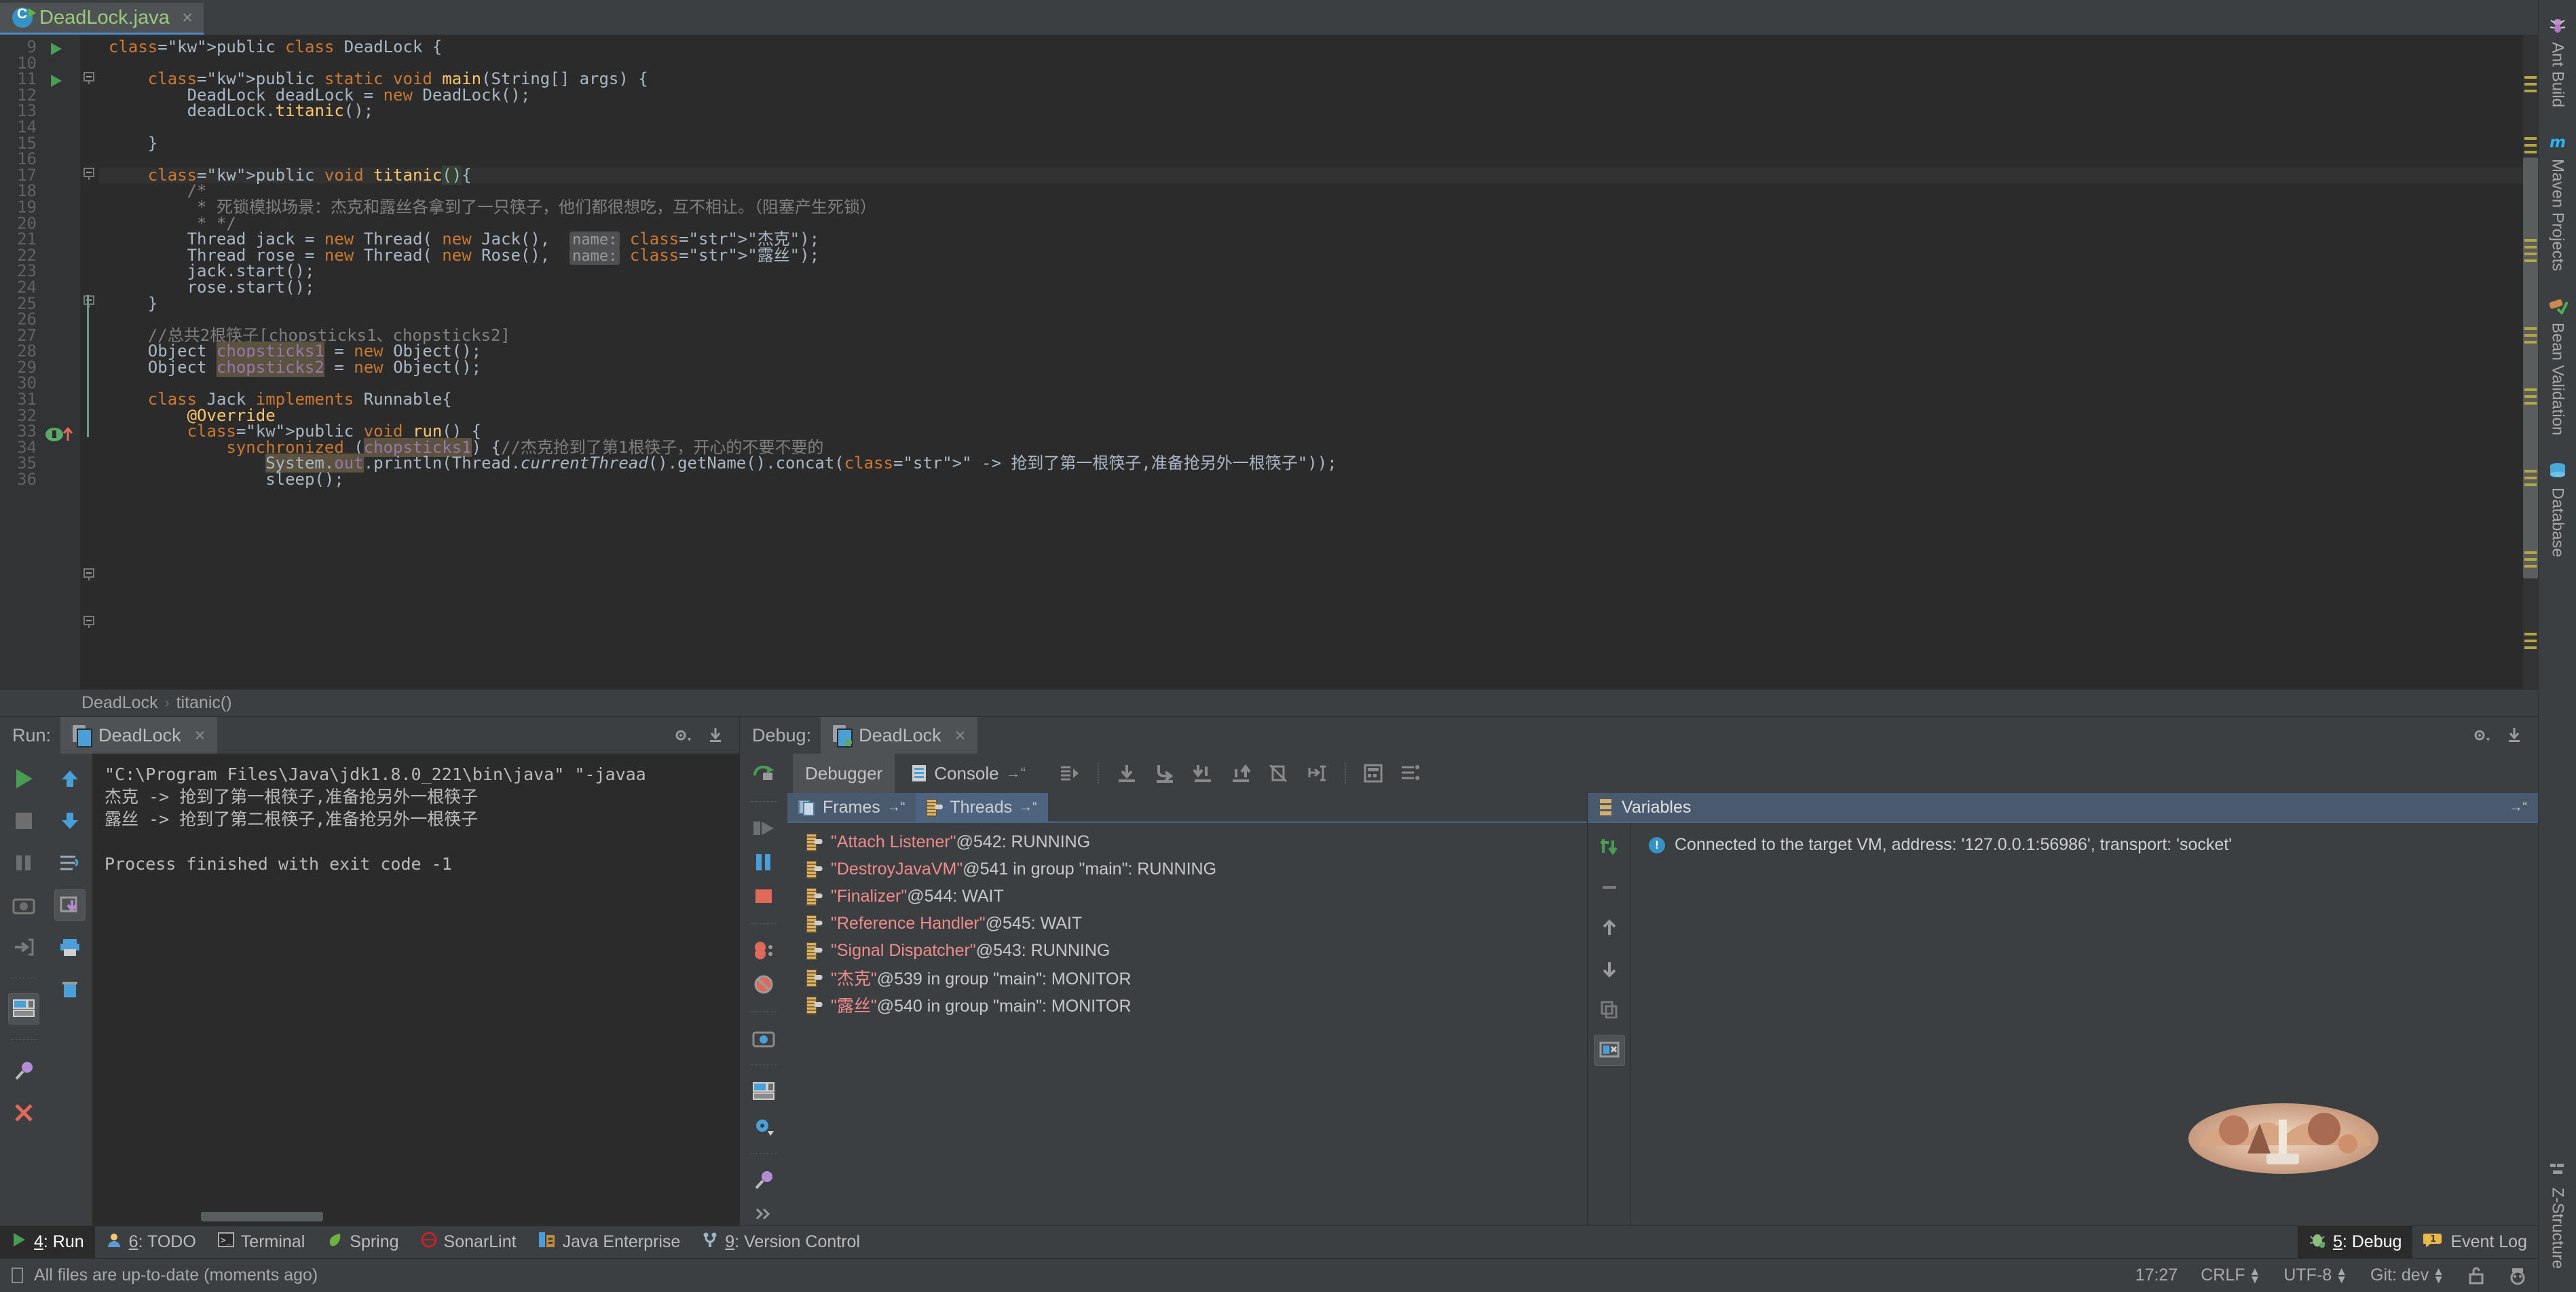 This screenshot has width=2576, height=1292. I want to click on mute-breakpoints-icon, so click(763, 984).